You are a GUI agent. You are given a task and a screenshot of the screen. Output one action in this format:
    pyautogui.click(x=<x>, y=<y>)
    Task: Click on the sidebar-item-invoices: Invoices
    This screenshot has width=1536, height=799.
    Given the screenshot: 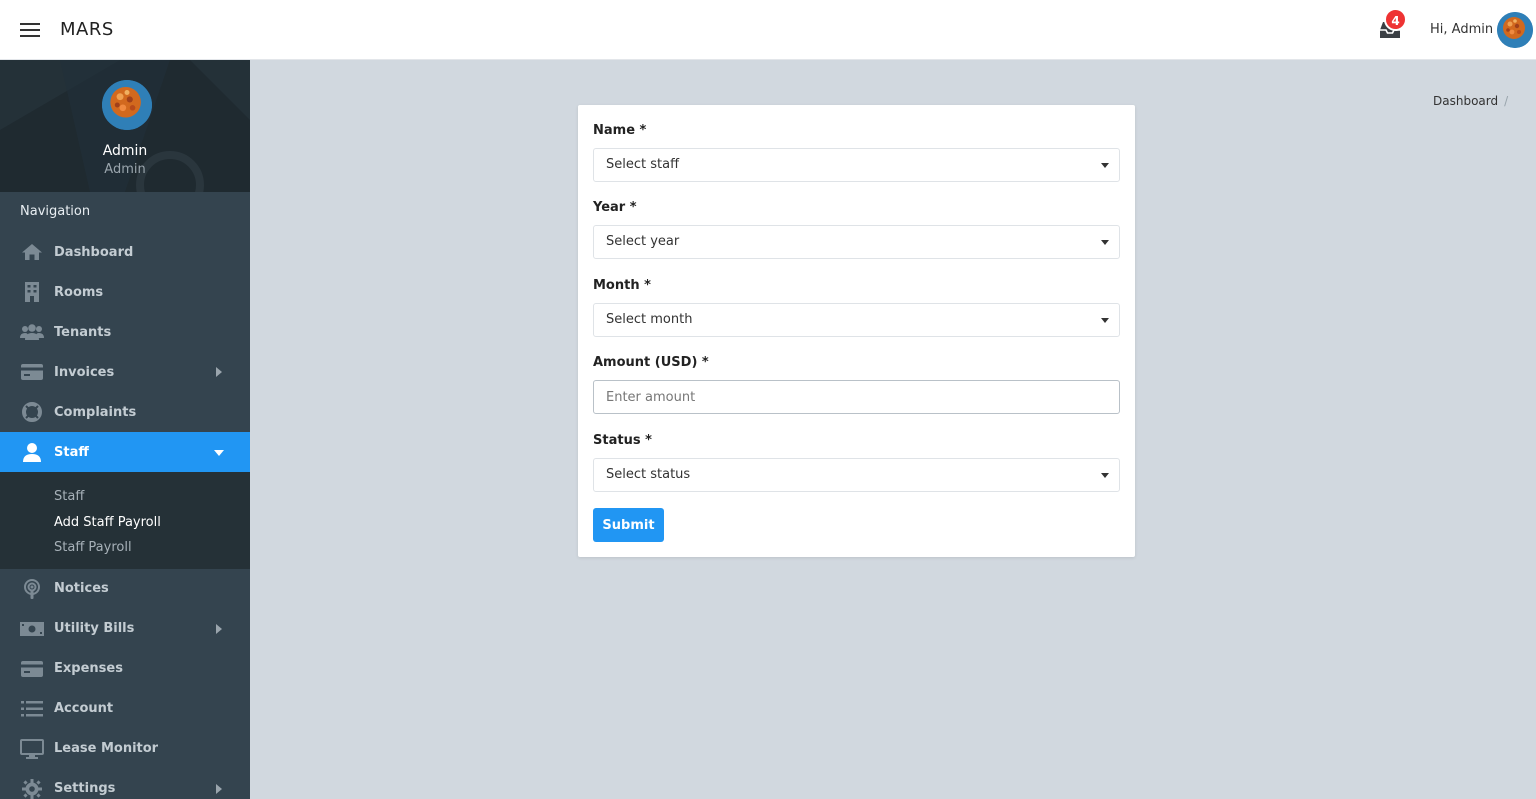 What is the action you would take?
    pyautogui.click(x=125, y=372)
    